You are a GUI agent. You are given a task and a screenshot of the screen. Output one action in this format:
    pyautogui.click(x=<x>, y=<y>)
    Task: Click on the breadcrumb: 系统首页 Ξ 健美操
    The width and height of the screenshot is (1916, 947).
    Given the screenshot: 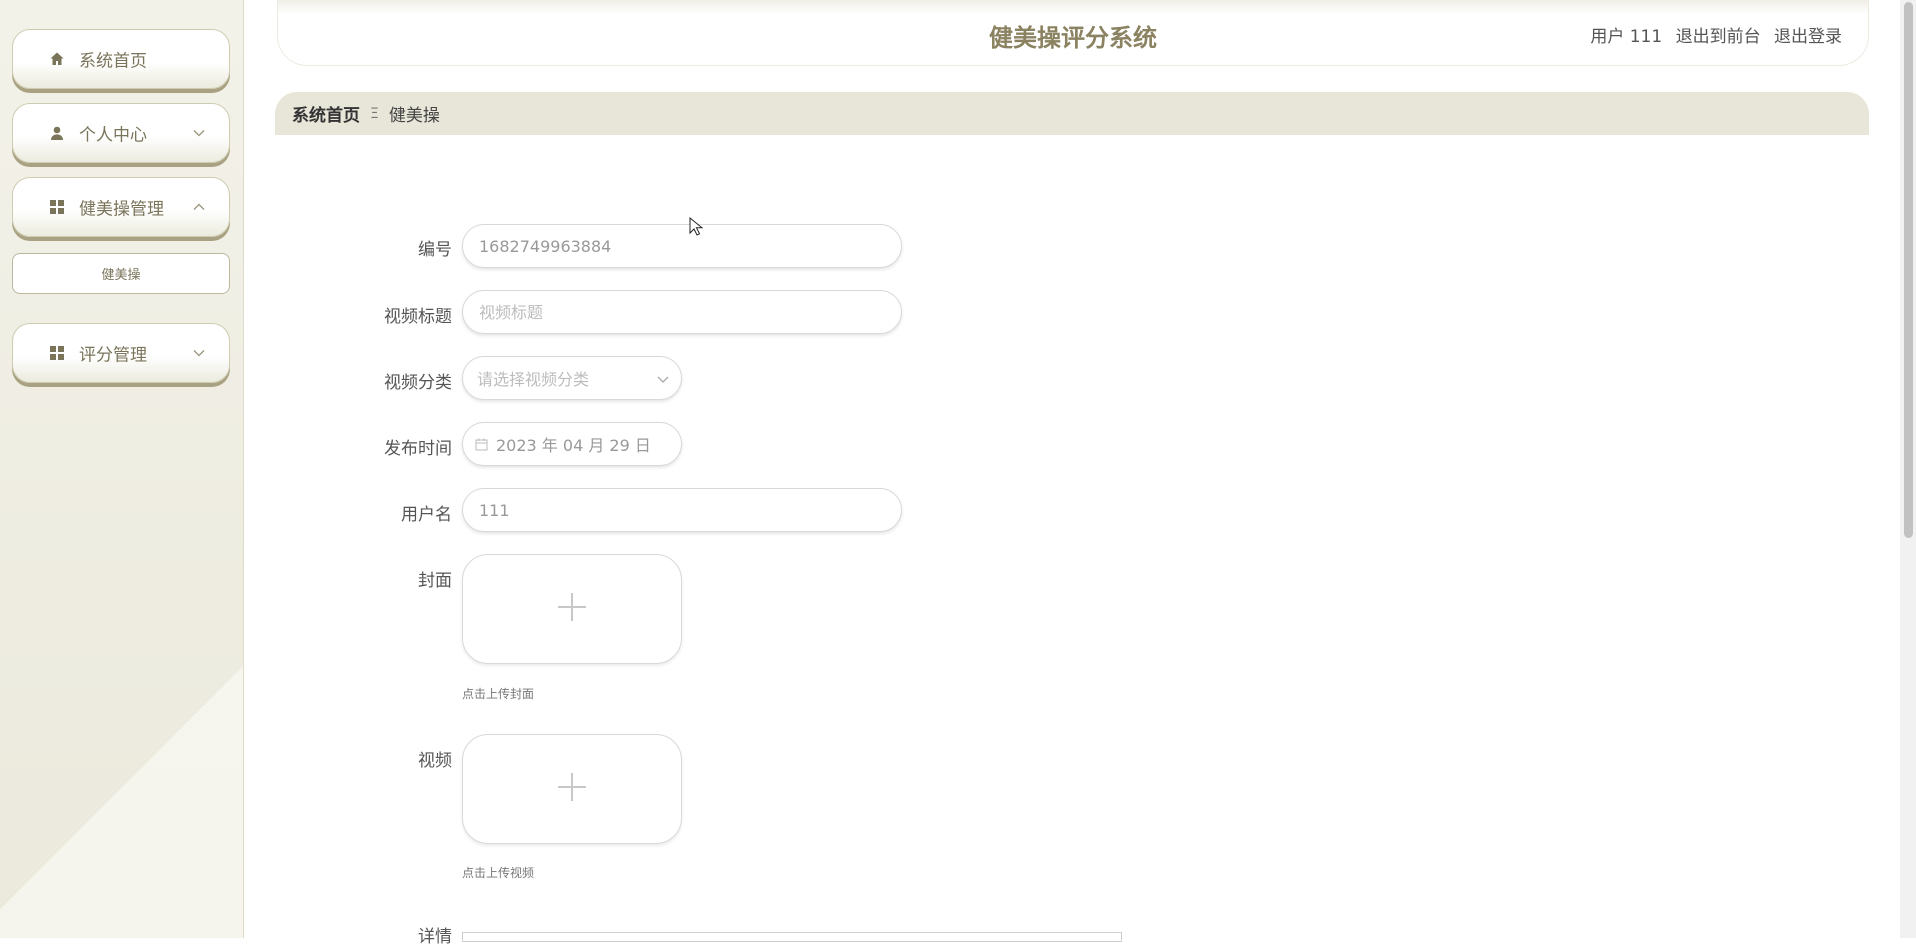 What is the action you would take?
    pyautogui.click(x=1072, y=113)
    